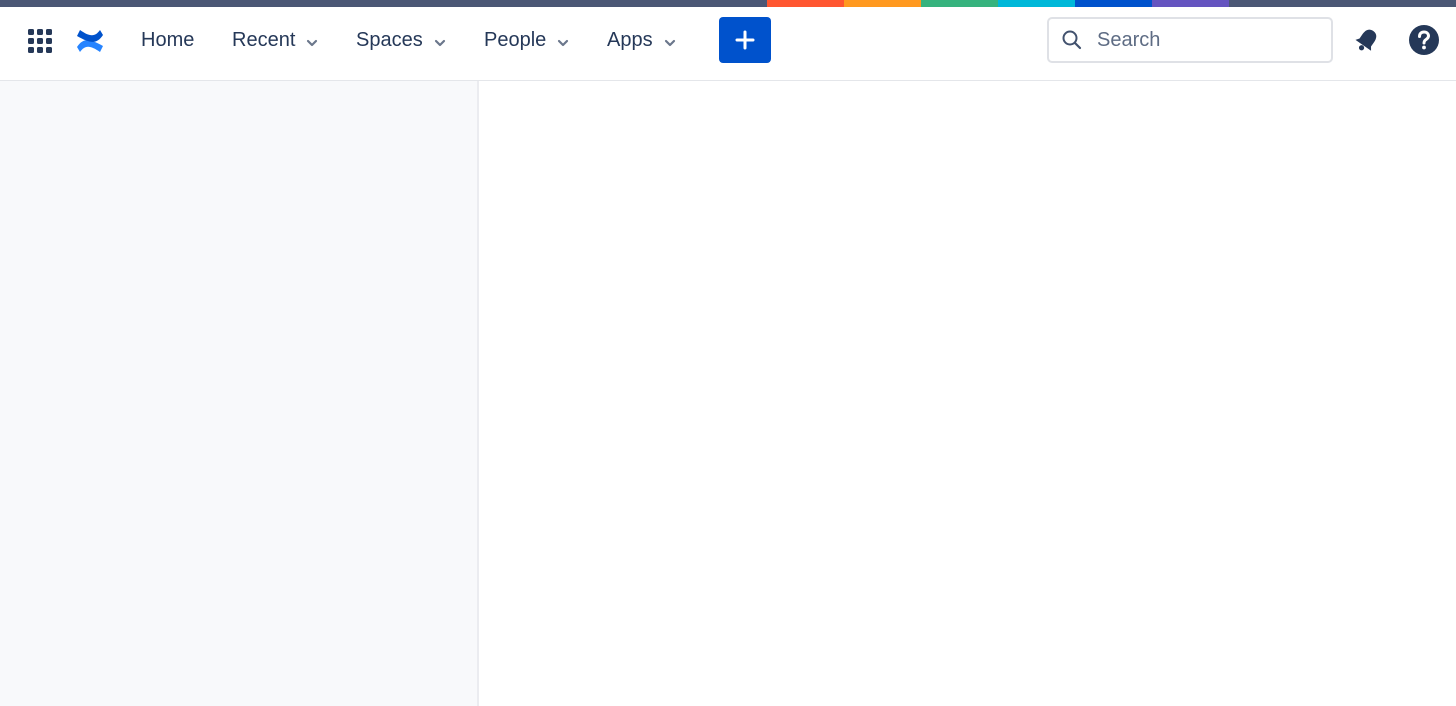 The image size is (1456, 706). What do you see at coordinates (1207, 40) in the screenshot?
I see `search-input` at bounding box center [1207, 40].